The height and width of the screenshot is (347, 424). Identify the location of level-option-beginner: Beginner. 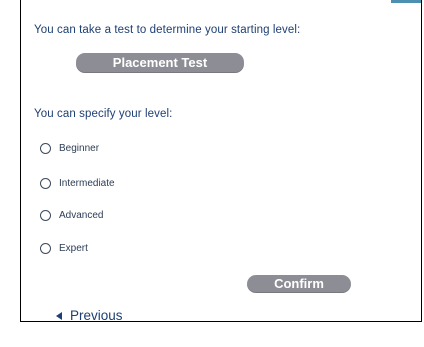
(69, 148).